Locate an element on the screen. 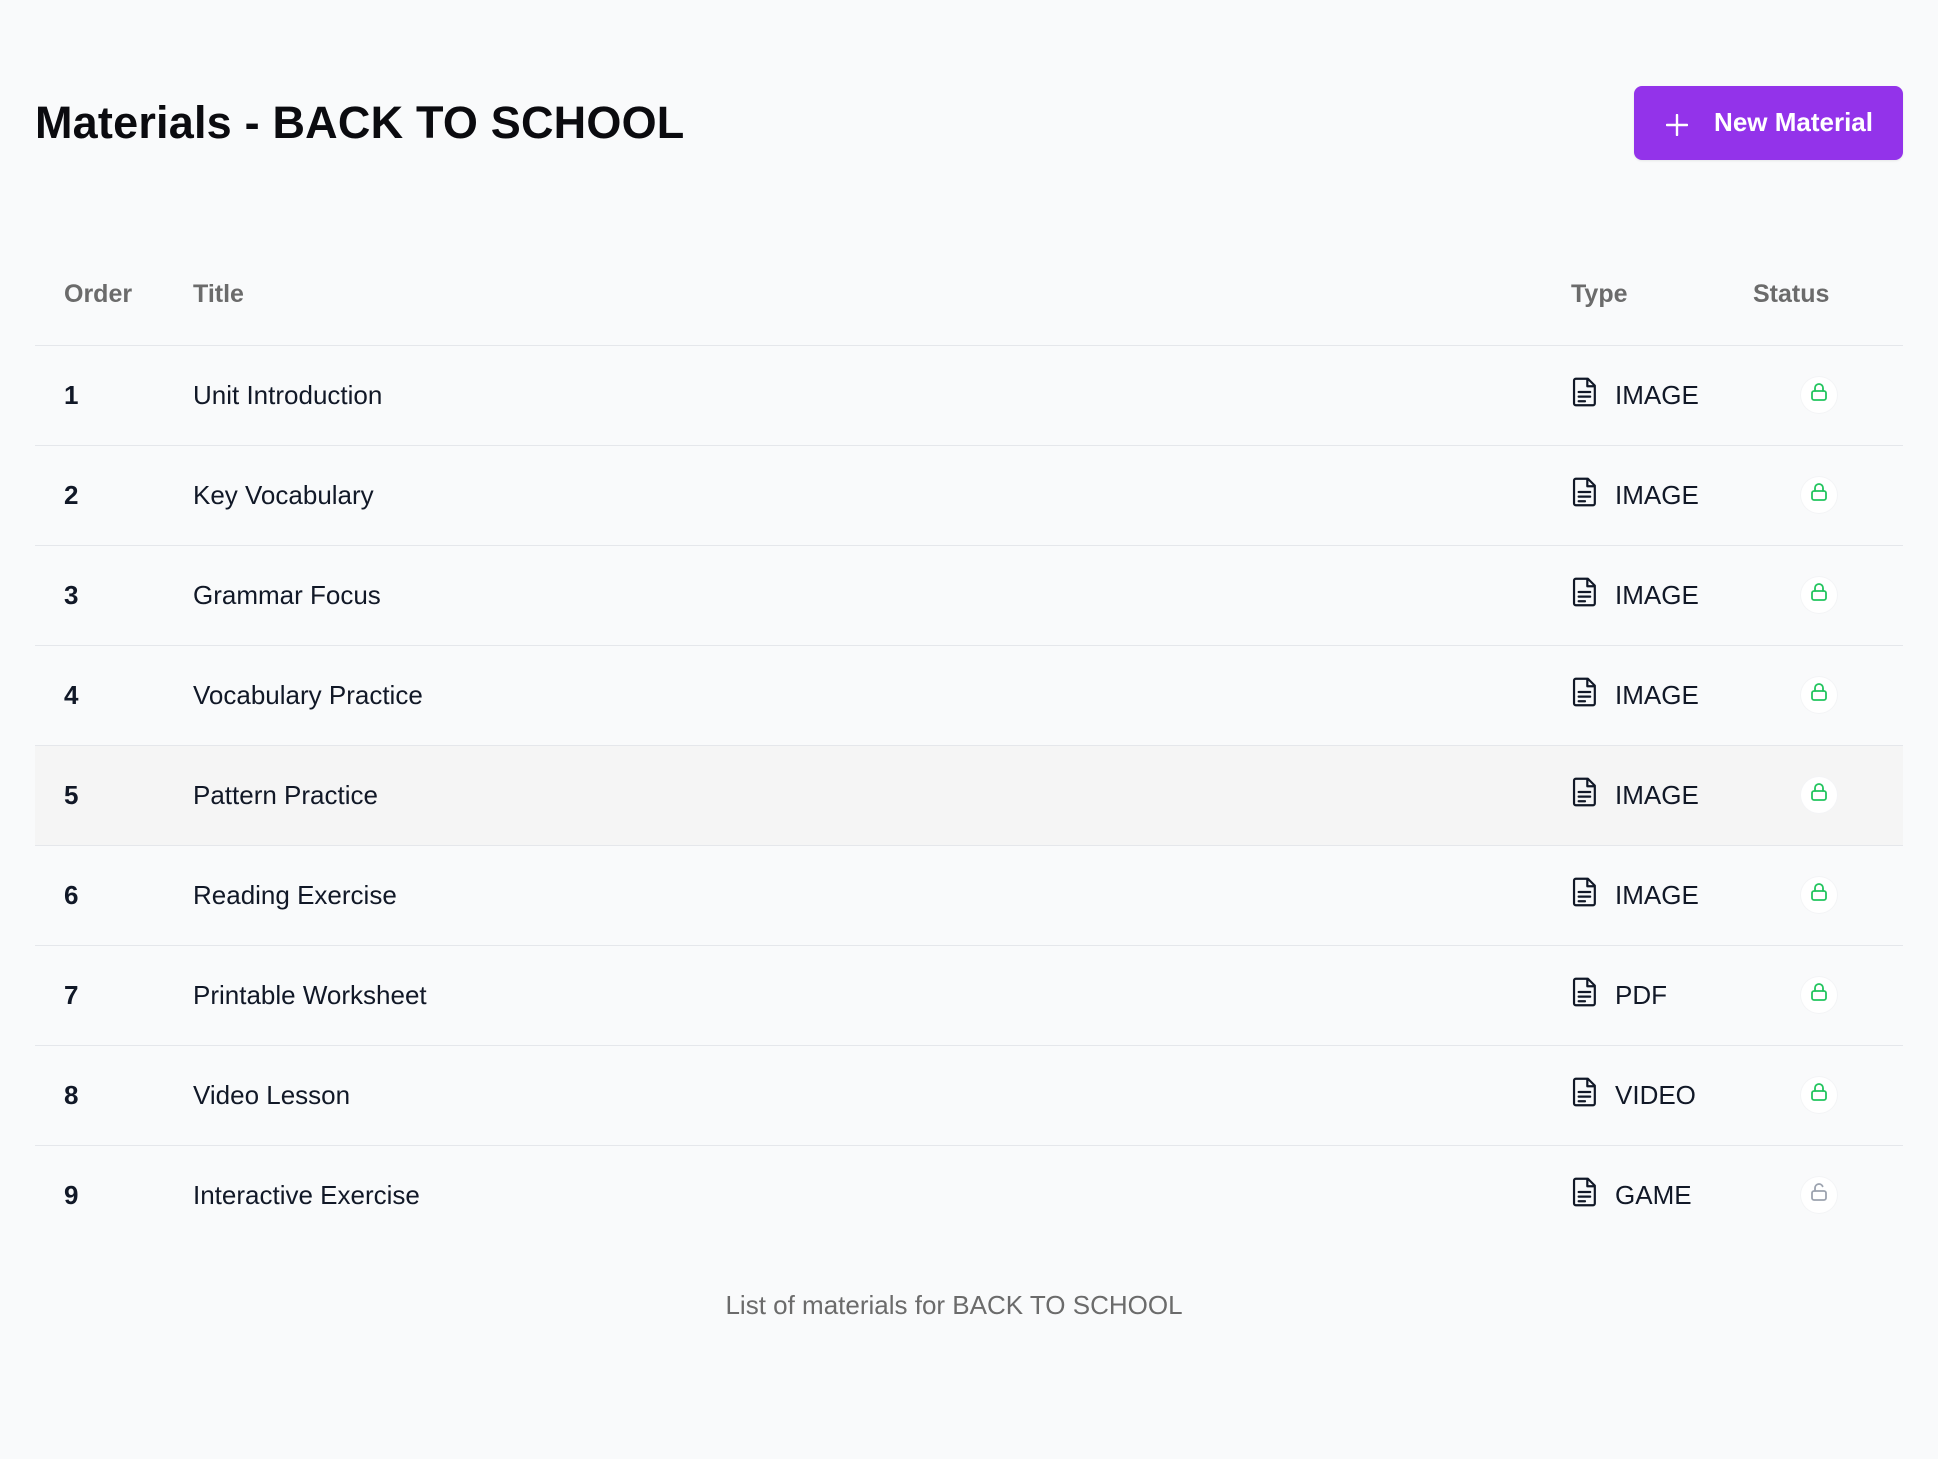 This screenshot has height=1459, width=1938. row-title: Grammar Focus is located at coordinates (882, 595).